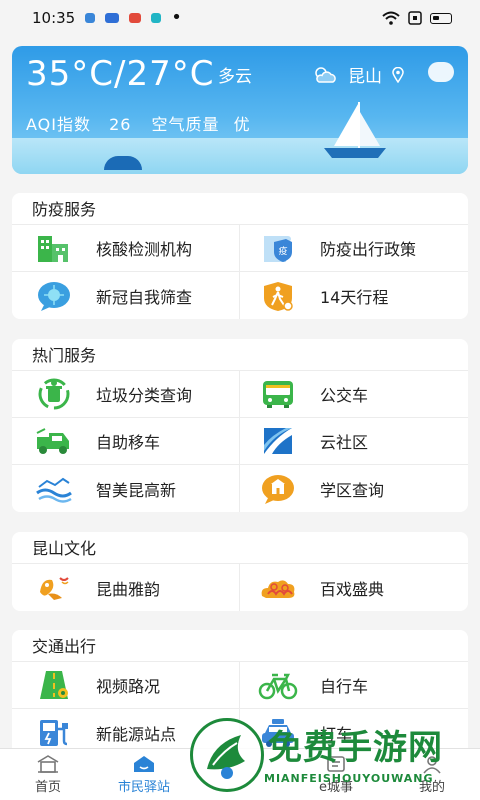  I want to click on service-label: 新冠自我筛查, so click(144, 297).